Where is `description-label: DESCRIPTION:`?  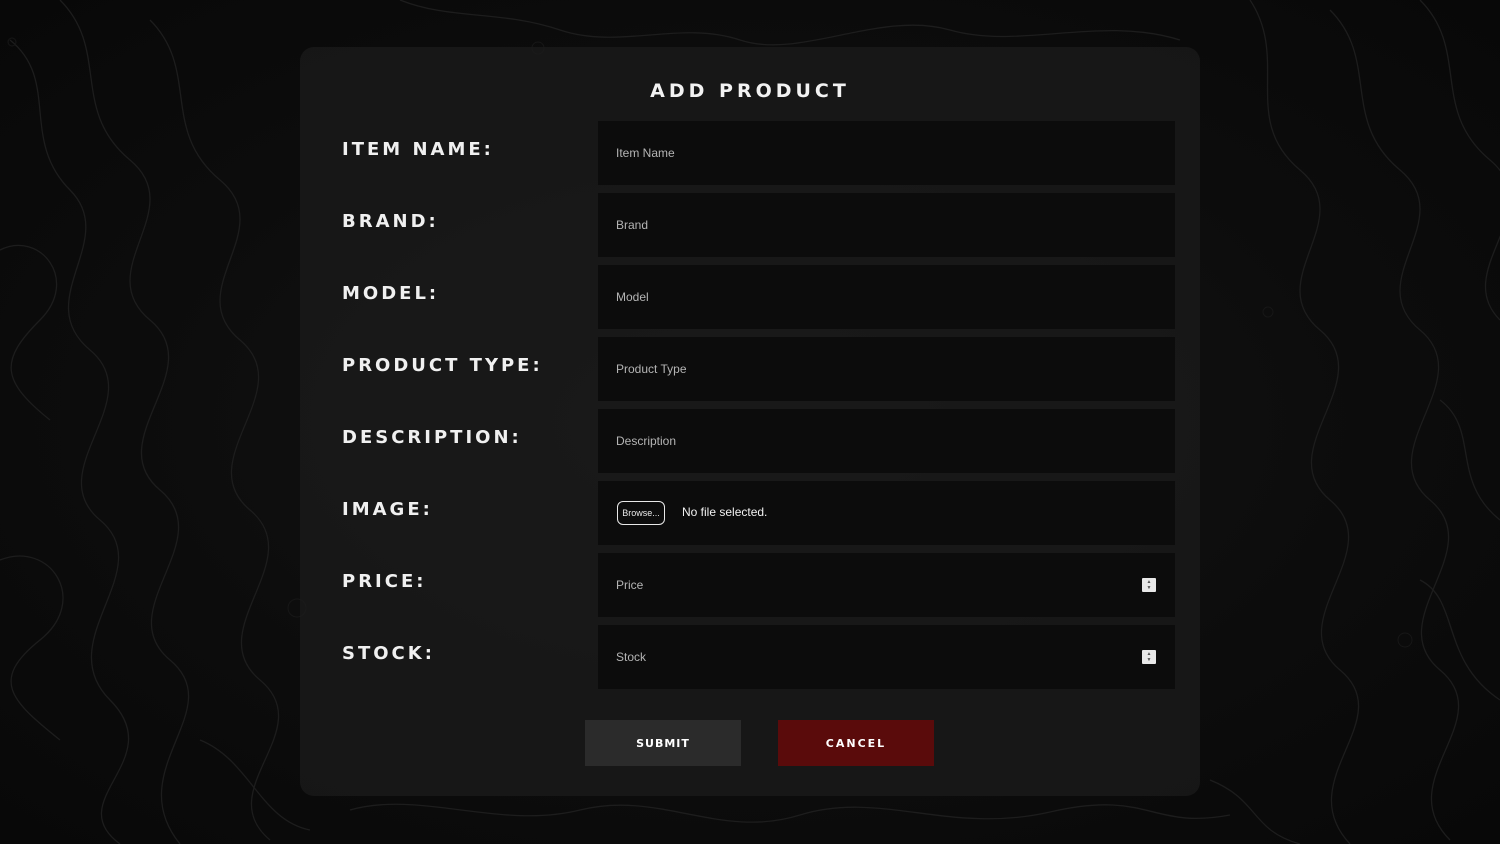
description-label: DESCRIPTION: is located at coordinates (432, 437).